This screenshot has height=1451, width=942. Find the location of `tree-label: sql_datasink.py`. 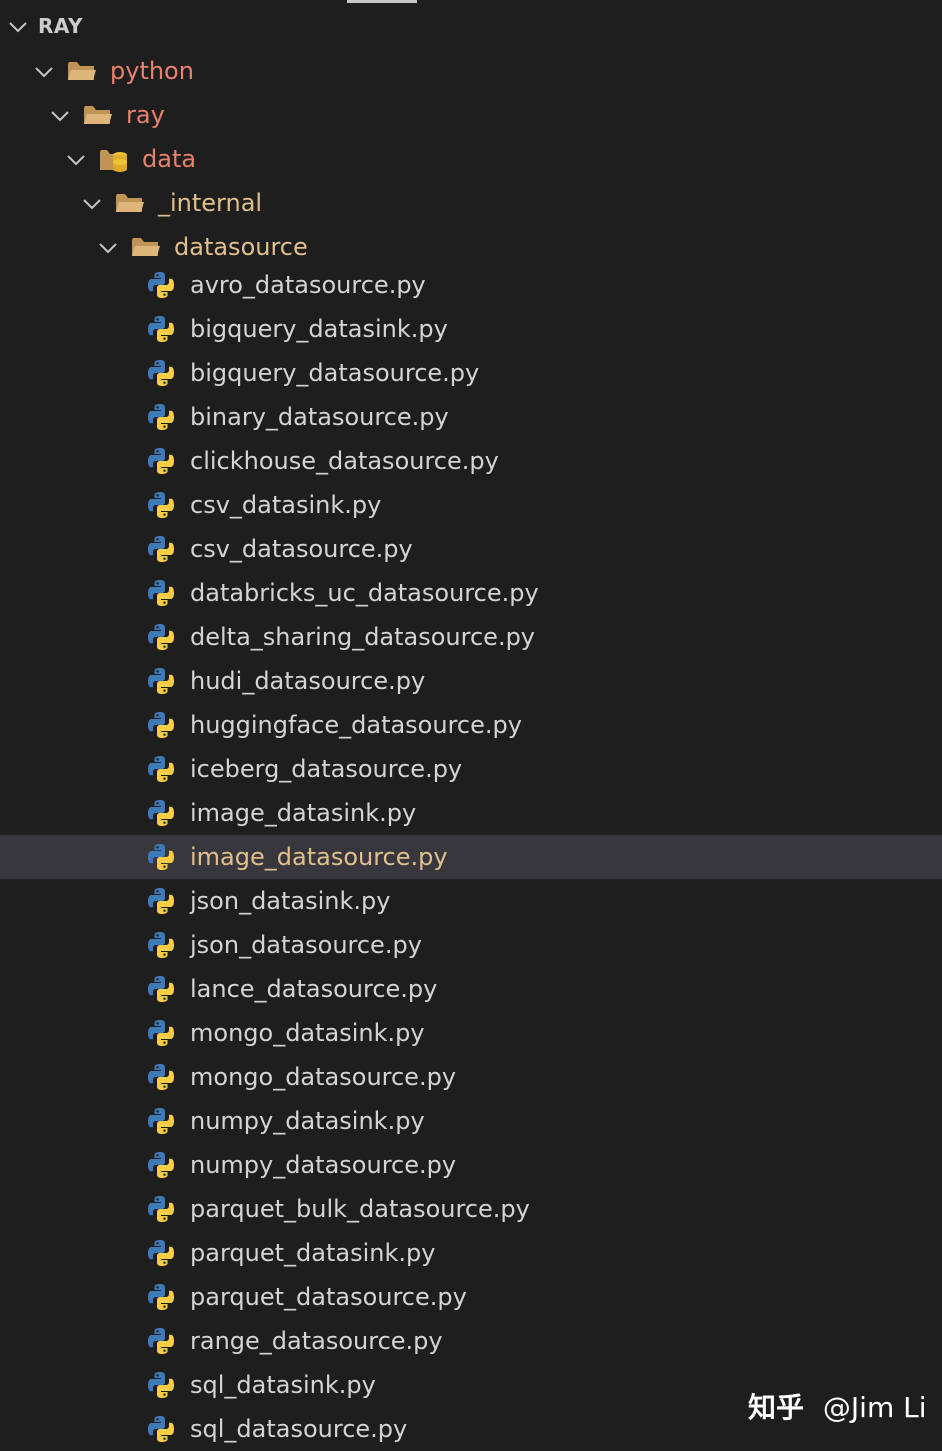

tree-label: sql_datasink.py is located at coordinates (283, 1385).